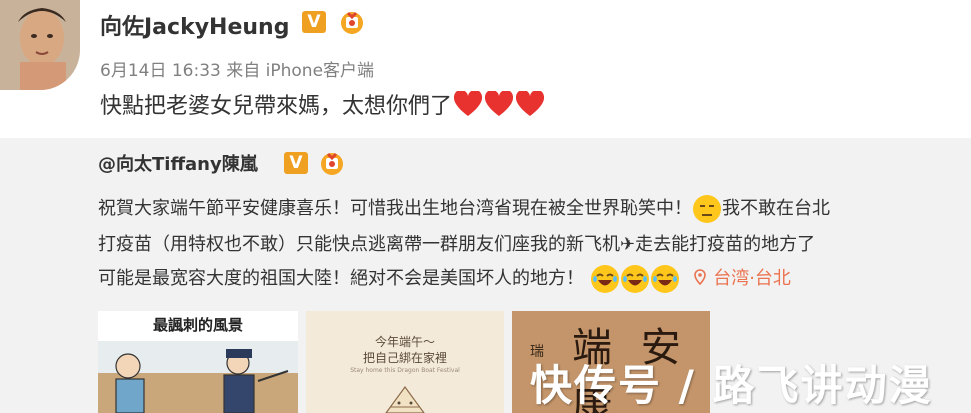  I want to click on post-content: 快點把老婆女兒帶來媽，太想你們了, so click(322, 104).